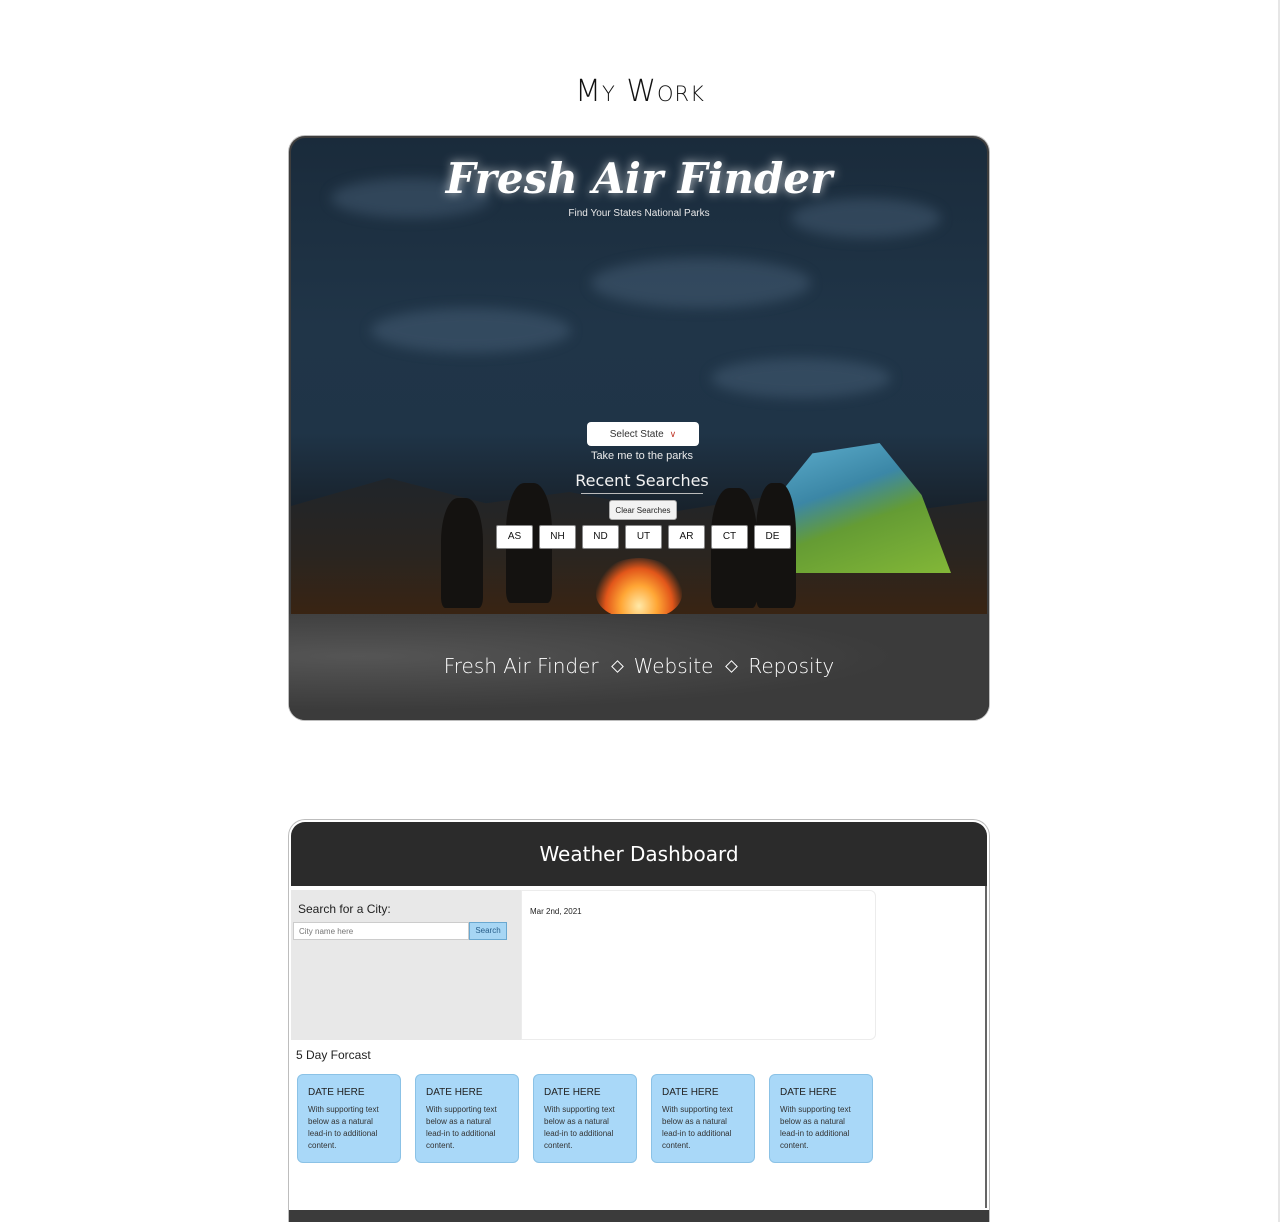  I want to click on person-silhouette, so click(462, 553).